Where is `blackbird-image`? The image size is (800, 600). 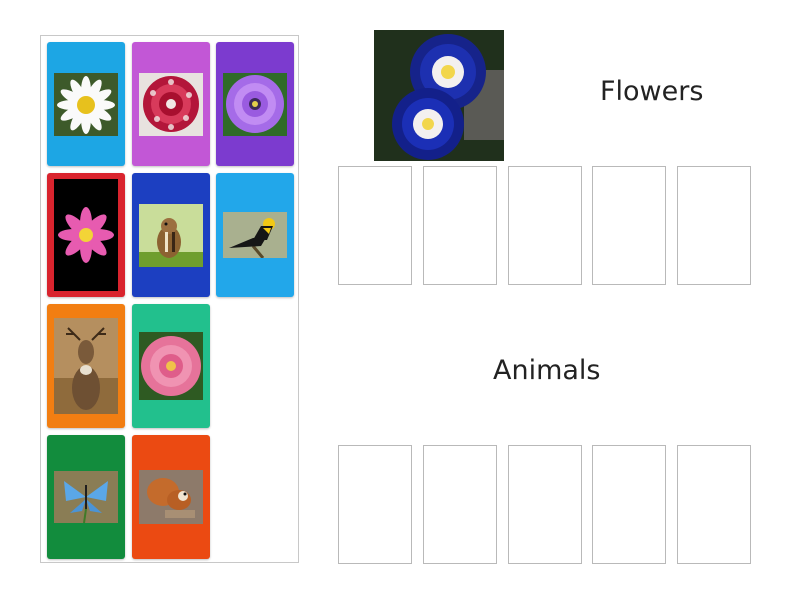 blackbird-image is located at coordinates (255, 235).